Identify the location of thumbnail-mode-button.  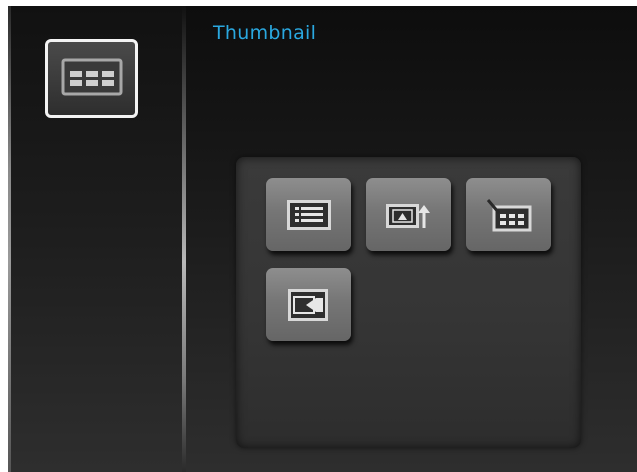
(91, 78).